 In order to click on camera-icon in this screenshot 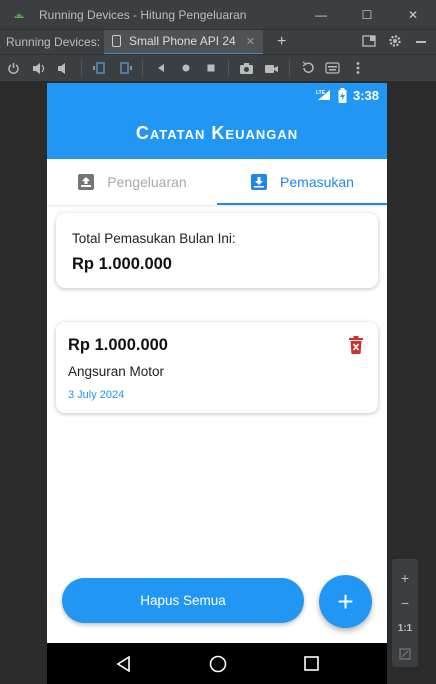, I will do `click(246, 68)`.